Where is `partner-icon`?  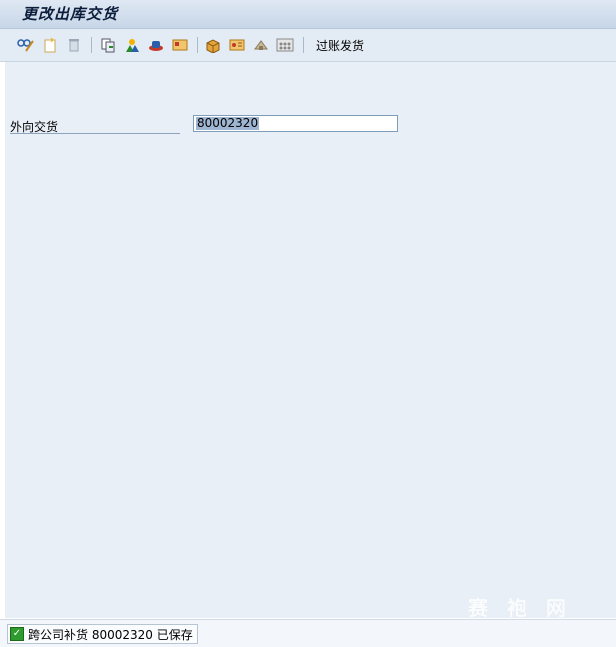 partner-icon is located at coordinates (132, 45).